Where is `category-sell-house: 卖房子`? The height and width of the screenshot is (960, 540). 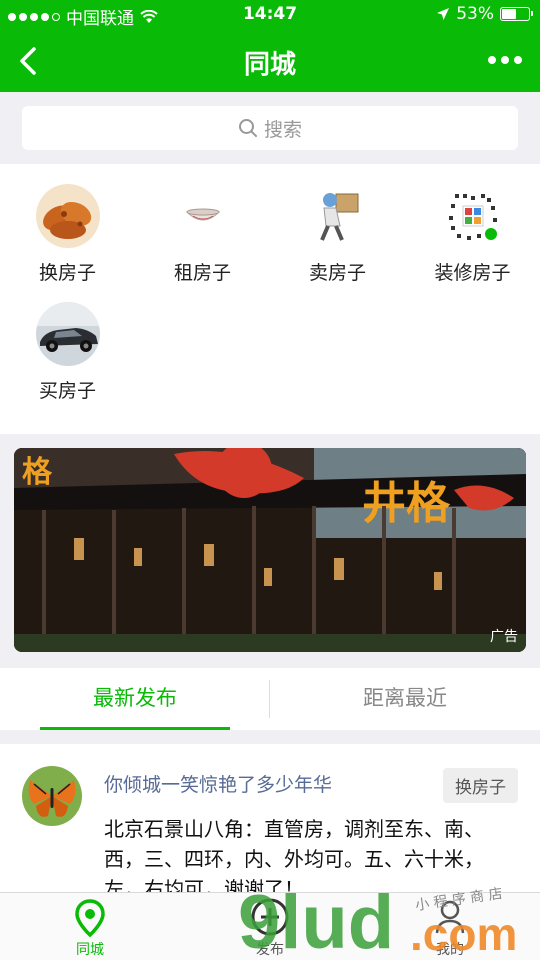 category-sell-house: 卖房子 is located at coordinates (337, 224).